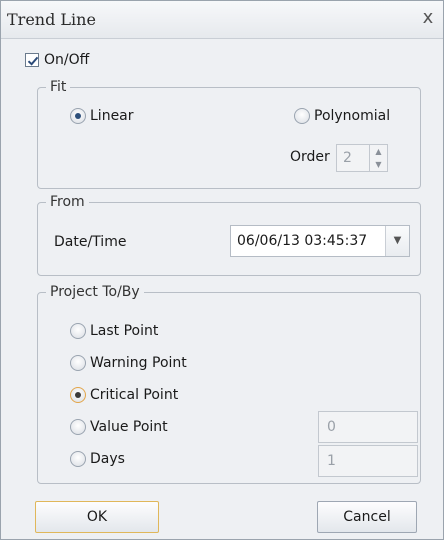  I want to click on dropdown-arrow-icon: ▼, so click(397, 241).